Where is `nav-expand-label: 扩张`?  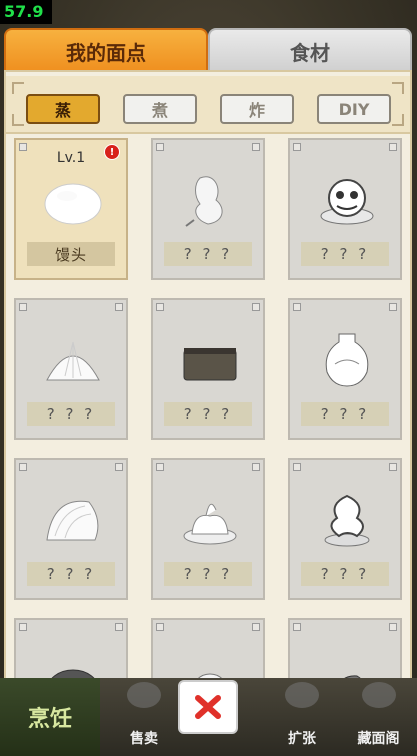
nav-expand-label: 扩张 is located at coordinates (302, 739).